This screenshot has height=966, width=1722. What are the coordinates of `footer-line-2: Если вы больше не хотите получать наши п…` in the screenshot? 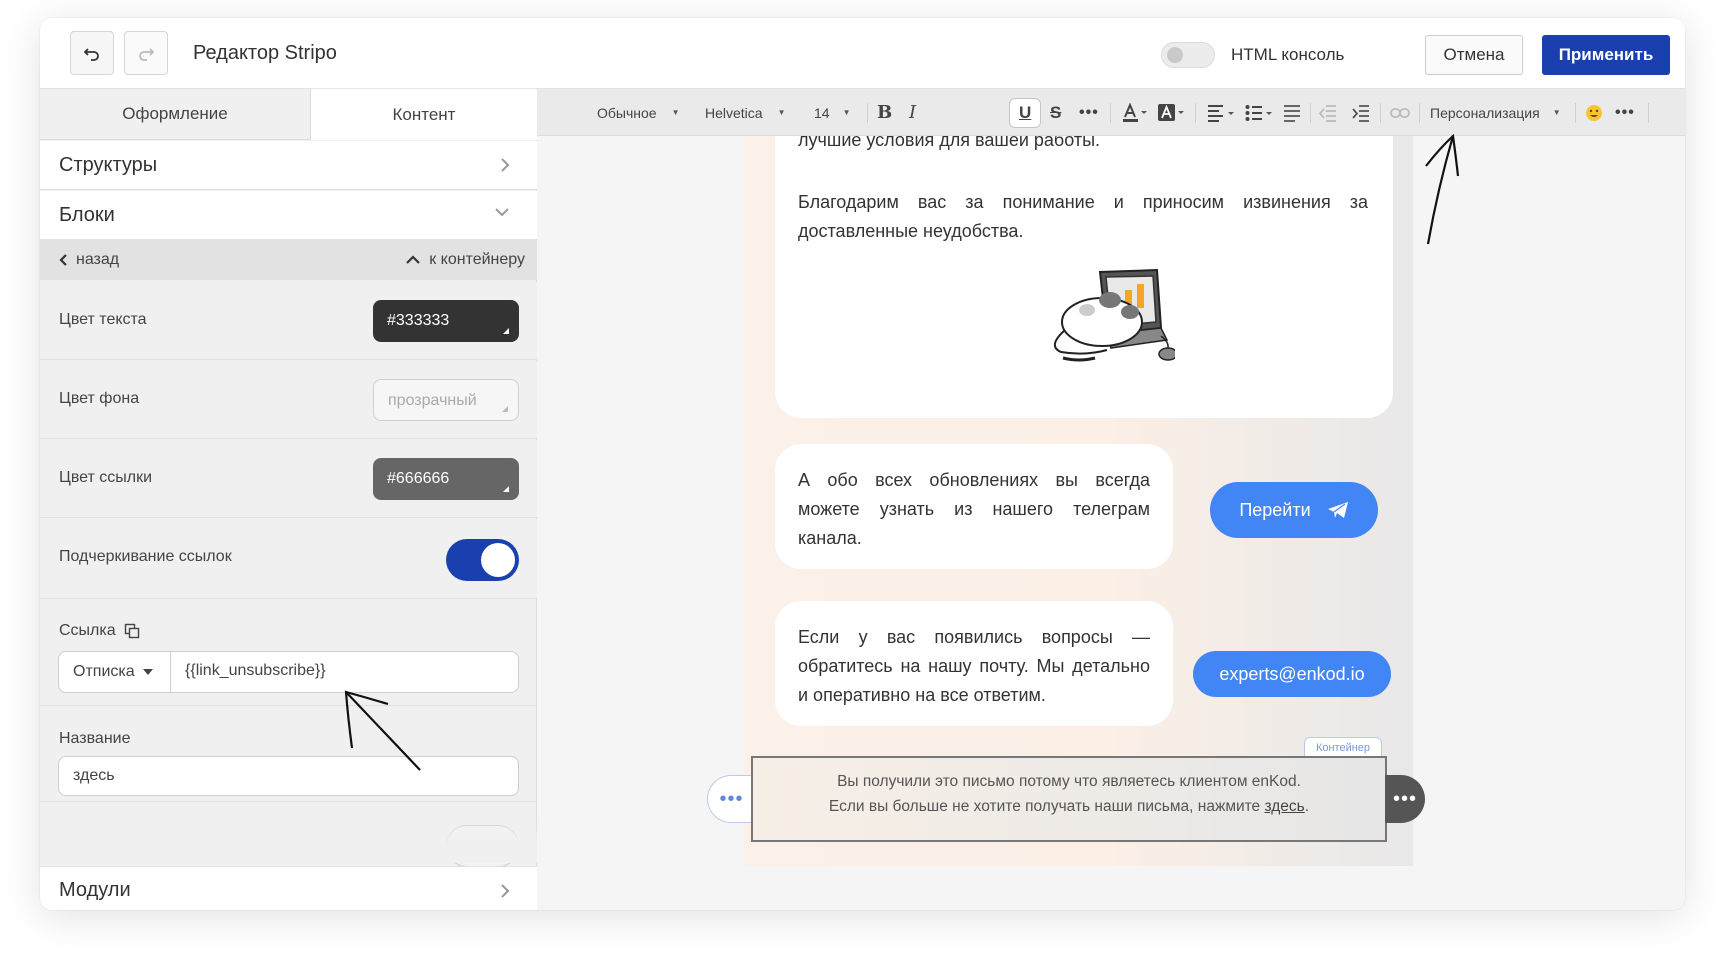 It's located at (1069, 806).